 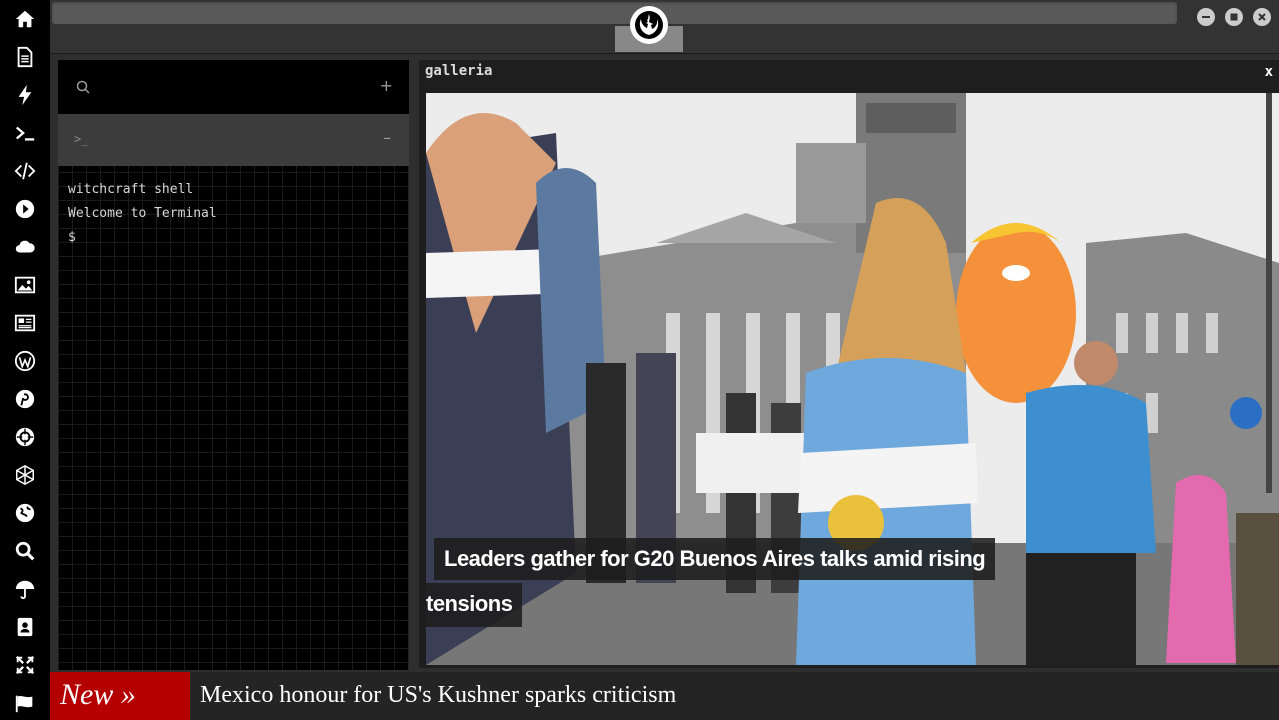 What do you see at coordinates (233, 140) in the screenshot?
I see `terminal-tab: >_ –` at bounding box center [233, 140].